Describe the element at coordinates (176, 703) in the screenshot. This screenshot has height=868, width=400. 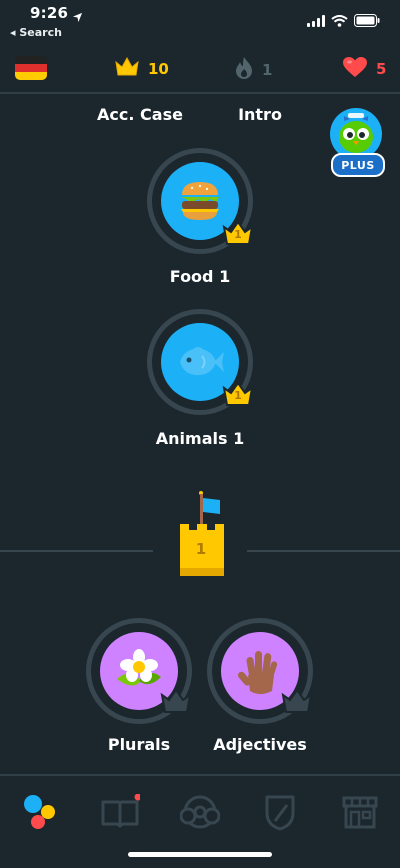
I see `crown-badge-plurals-empty` at that location.